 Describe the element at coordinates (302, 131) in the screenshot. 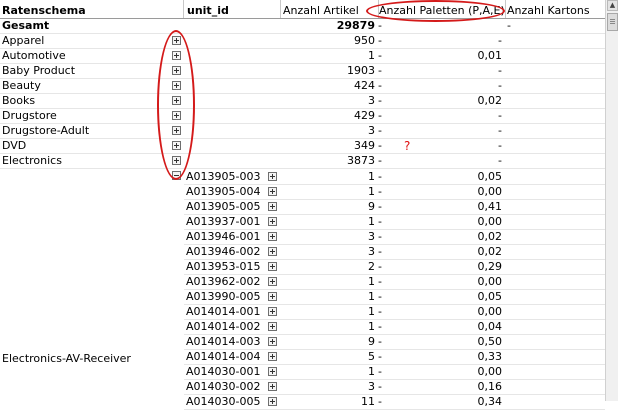

I see `category-row: Drugstore-Adult 3- -` at that location.